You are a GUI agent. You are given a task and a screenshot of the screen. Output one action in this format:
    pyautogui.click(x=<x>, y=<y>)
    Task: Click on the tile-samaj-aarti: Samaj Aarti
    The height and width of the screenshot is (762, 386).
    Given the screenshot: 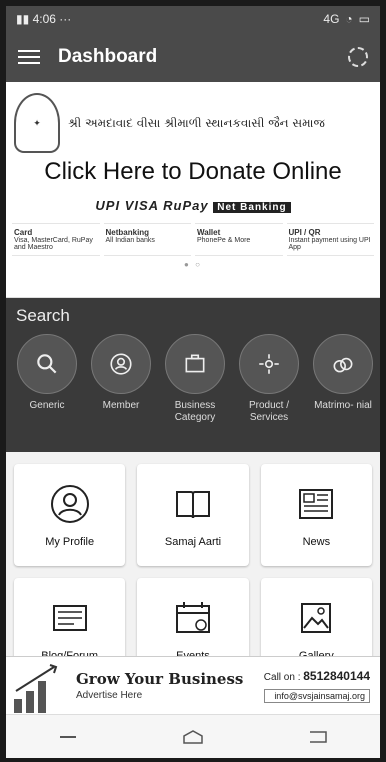 What is the action you would take?
    pyautogui.click(x=193, y=515)
    